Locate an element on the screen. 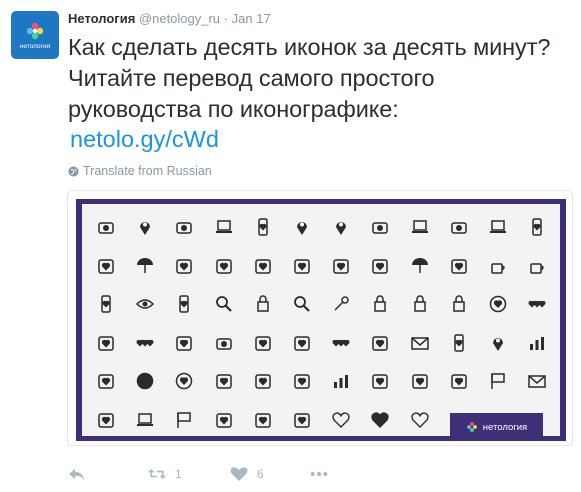 This screenshot has width=581, height=492. tweet-header: Нетология @netology_ru · Jan 17 is located at coordinates (169, 18).